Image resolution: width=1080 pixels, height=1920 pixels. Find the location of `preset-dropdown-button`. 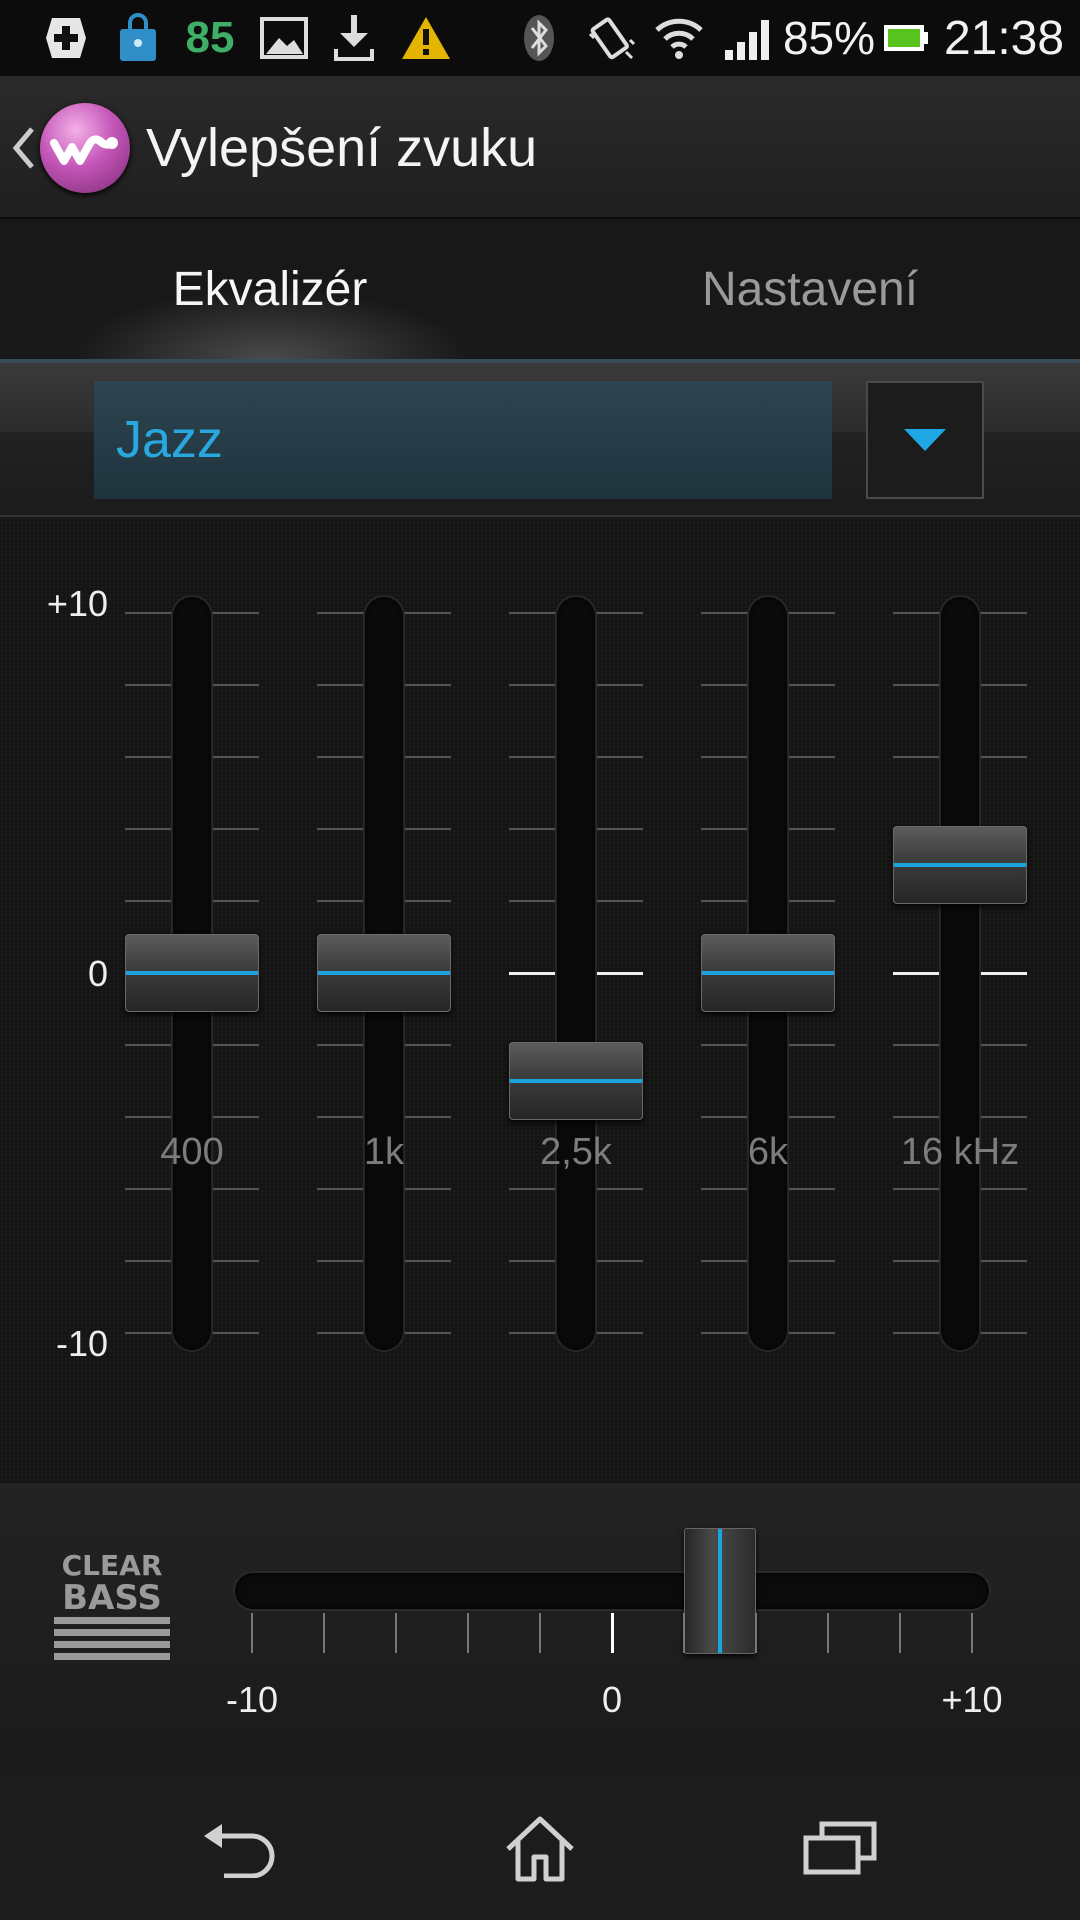

preset-dropdown-button is located at coordinates (925, 440).